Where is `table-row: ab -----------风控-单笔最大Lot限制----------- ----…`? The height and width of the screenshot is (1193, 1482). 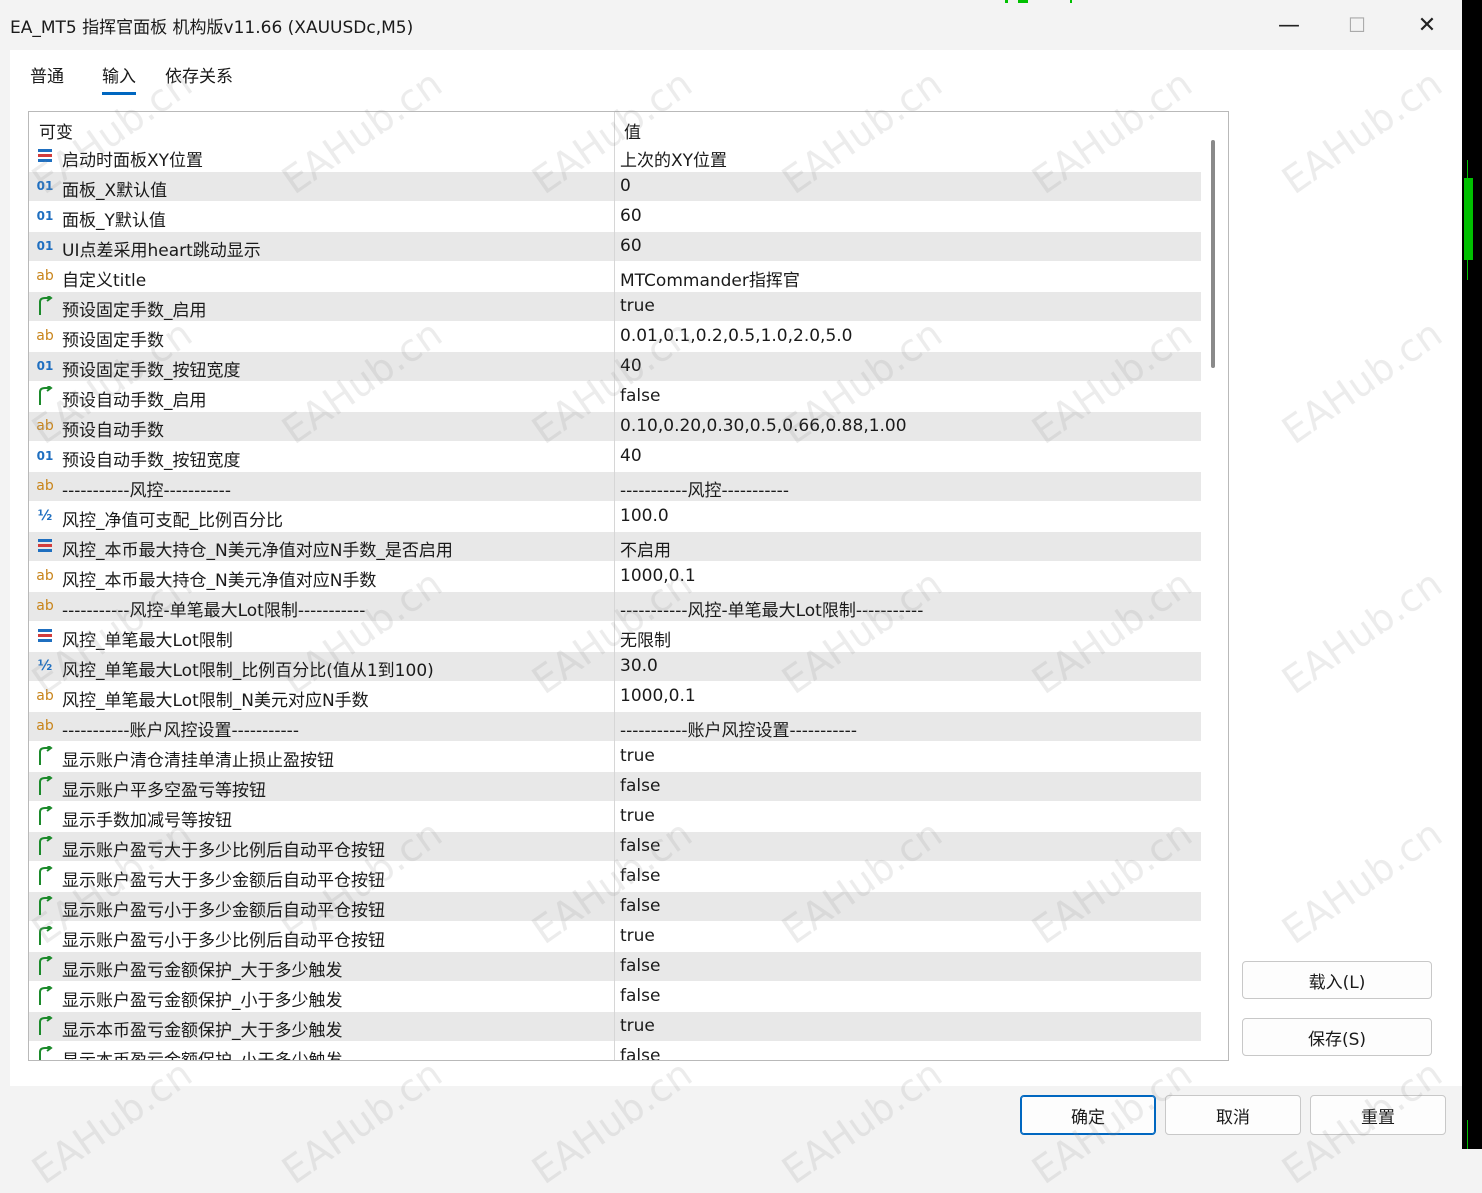 table-row: ab -----------风控-单笔最大Lot限制----------- ----… is located at coordinates (615, 607).